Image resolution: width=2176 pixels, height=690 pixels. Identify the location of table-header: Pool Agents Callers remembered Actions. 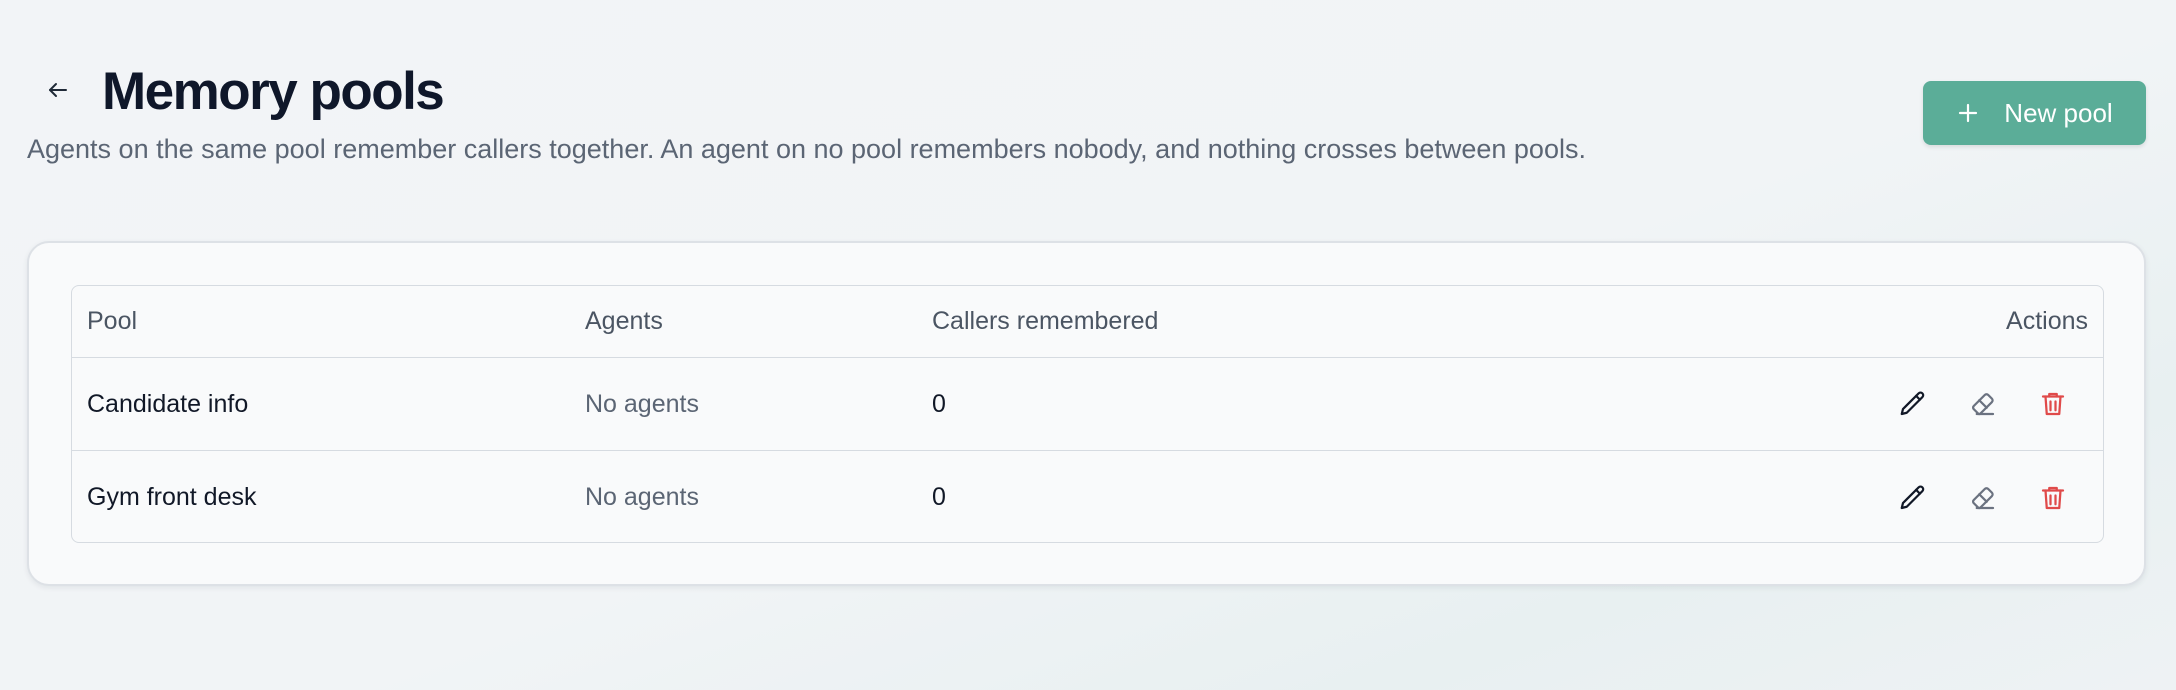
(1087, 322).